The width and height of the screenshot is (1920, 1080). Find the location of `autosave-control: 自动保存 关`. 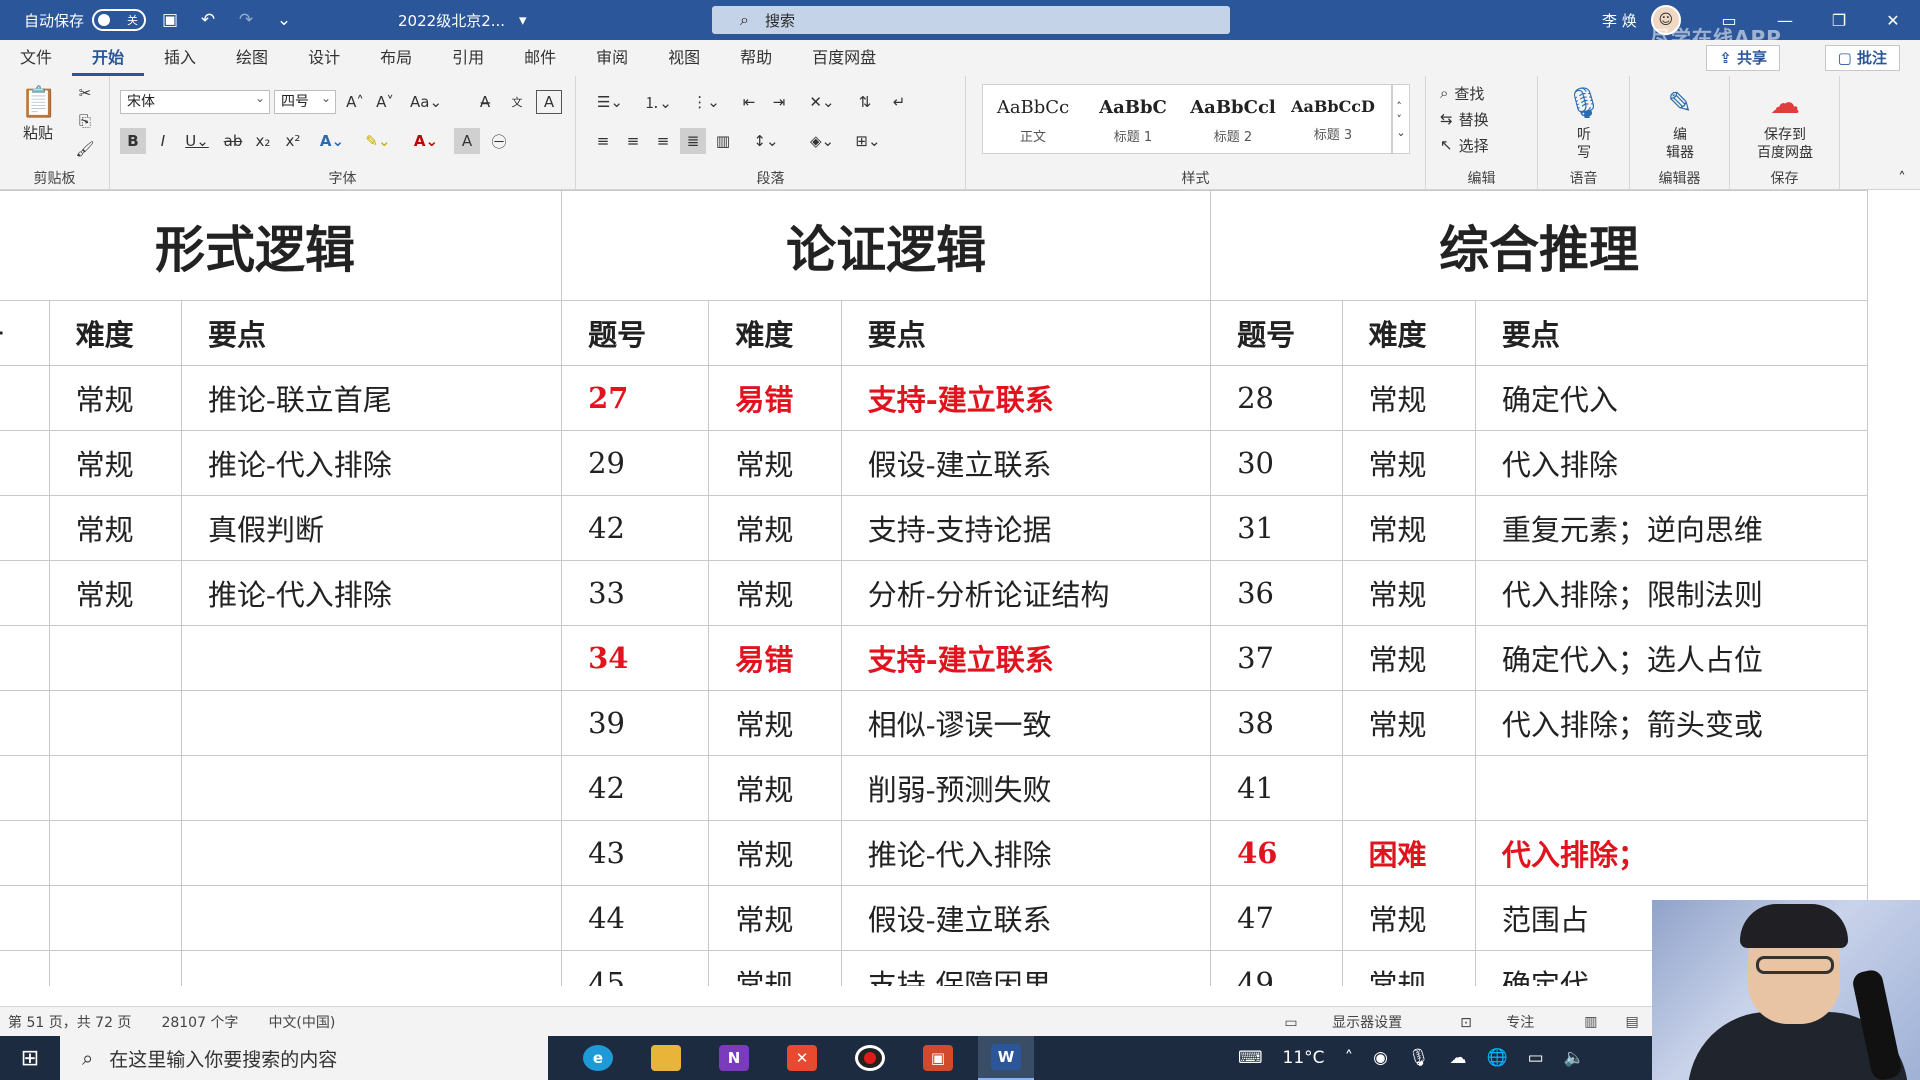

autosave-control: 自动保存 关 is located at coordinates (85, 20).